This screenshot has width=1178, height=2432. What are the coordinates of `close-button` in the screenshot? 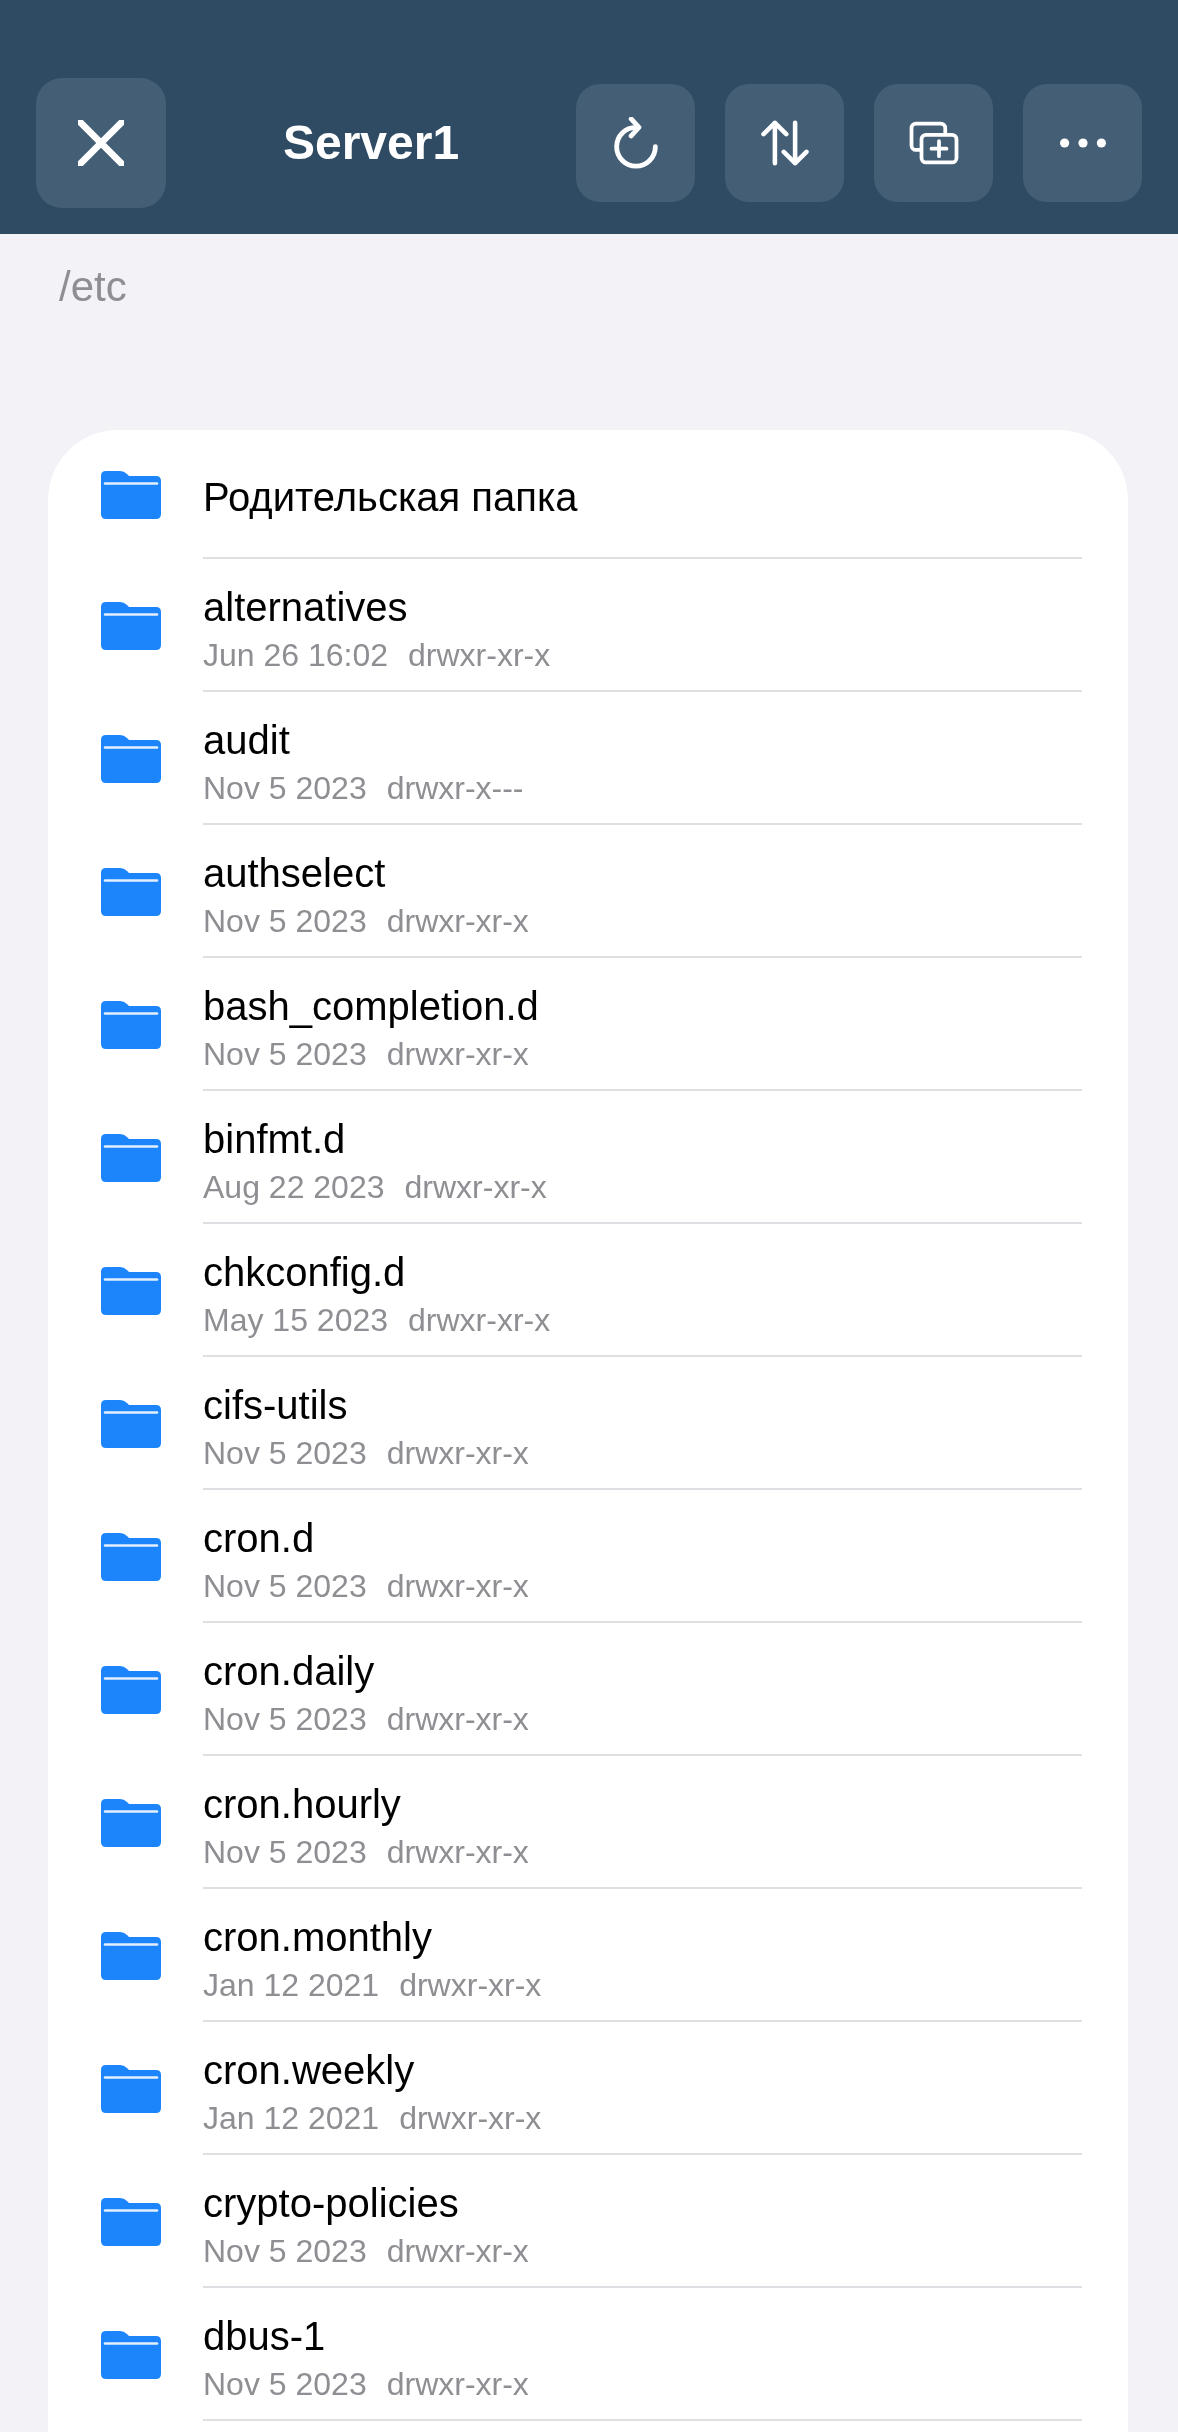 It's located at (101, 143).